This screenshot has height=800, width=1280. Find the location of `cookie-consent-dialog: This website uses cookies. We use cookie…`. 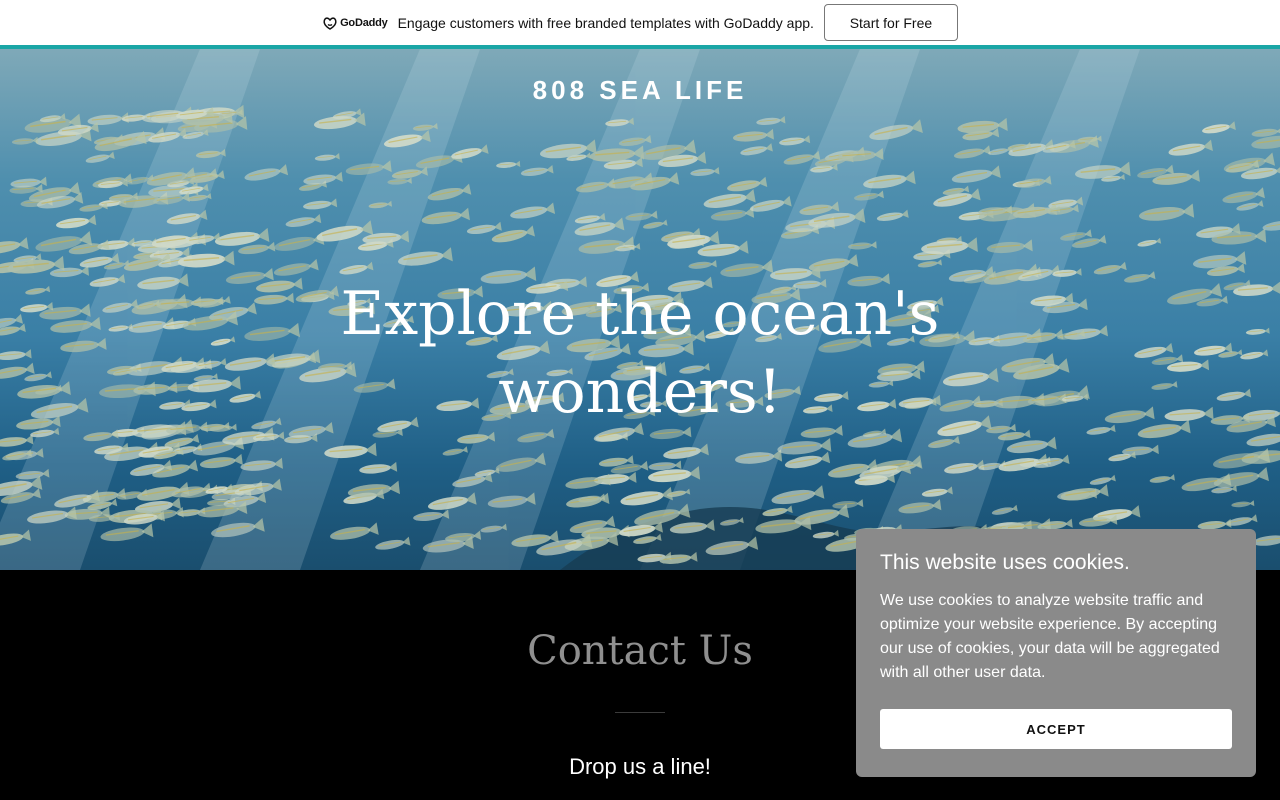

cookie-consent-dialog: This website uses cookies. We use cookie… is located at coordinates (1056, 653).